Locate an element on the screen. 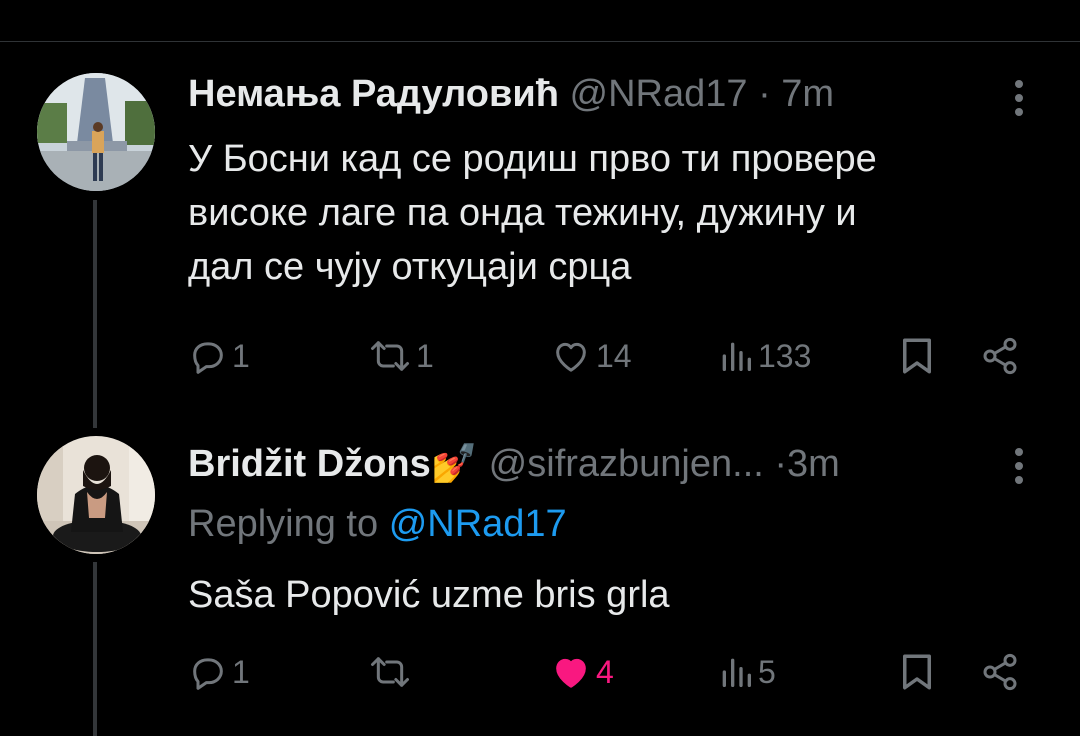 This screenshot has width=1080, height=736. repost-count: 1 is located at coordinates (425, 355).